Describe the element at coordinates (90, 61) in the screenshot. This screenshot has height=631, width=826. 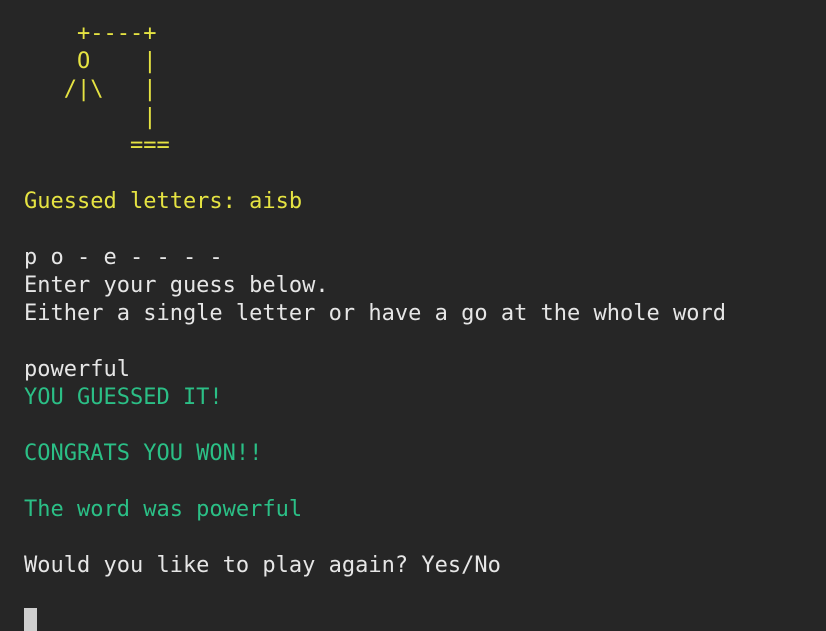
I see `hangman-art-line-2: O |` at that location.